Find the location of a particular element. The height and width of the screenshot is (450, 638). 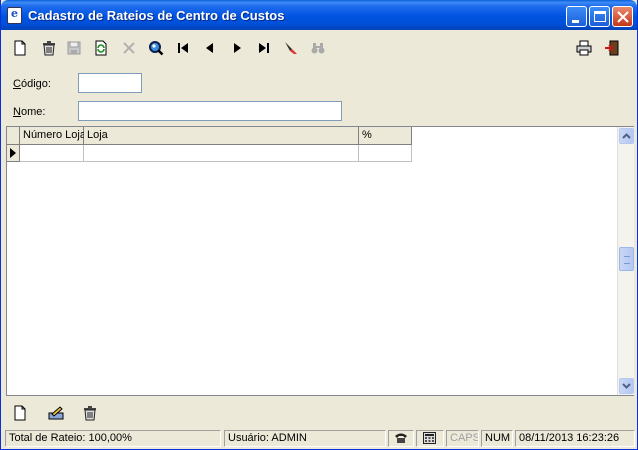

column-header-loja: Loja is located at coordinates (221, 136).